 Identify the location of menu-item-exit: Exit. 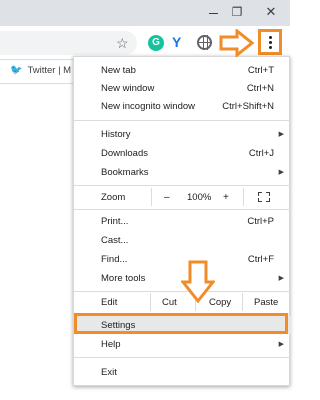
(182, 372).